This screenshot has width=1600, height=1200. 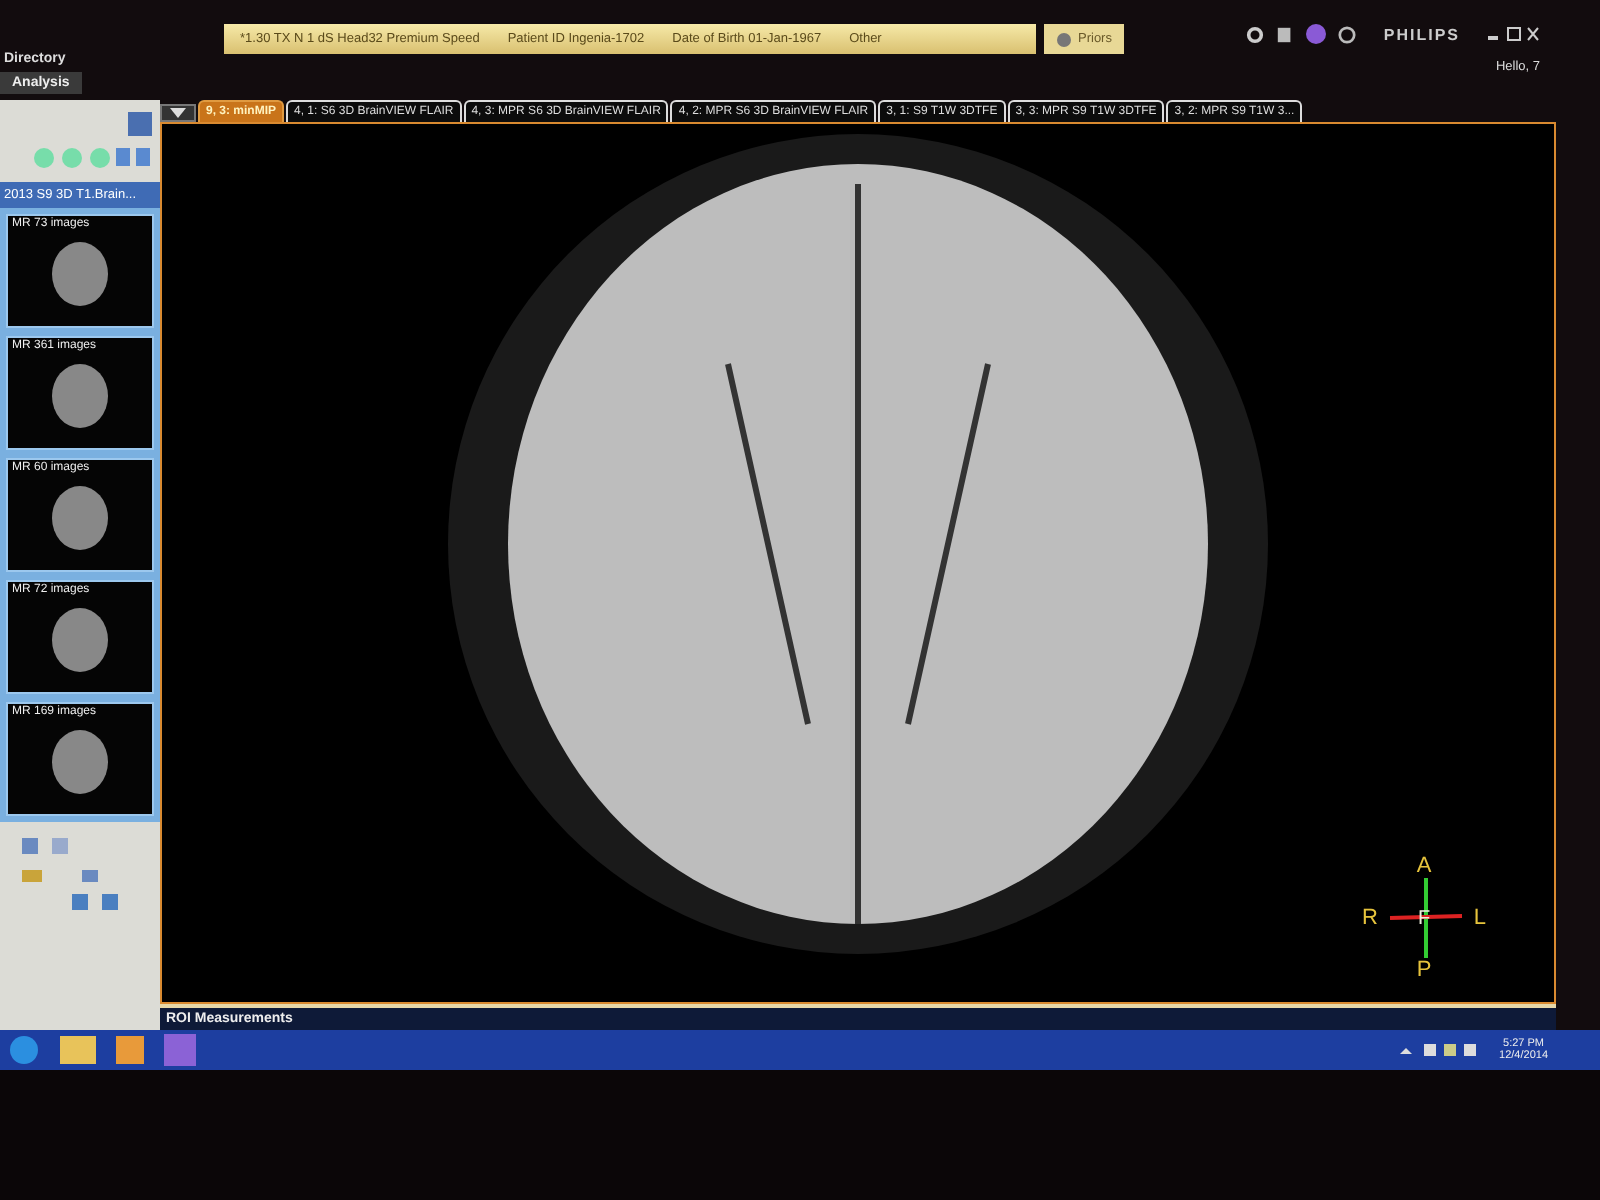 I want to click on orientation-label: F, so click(x=1424, y=919).